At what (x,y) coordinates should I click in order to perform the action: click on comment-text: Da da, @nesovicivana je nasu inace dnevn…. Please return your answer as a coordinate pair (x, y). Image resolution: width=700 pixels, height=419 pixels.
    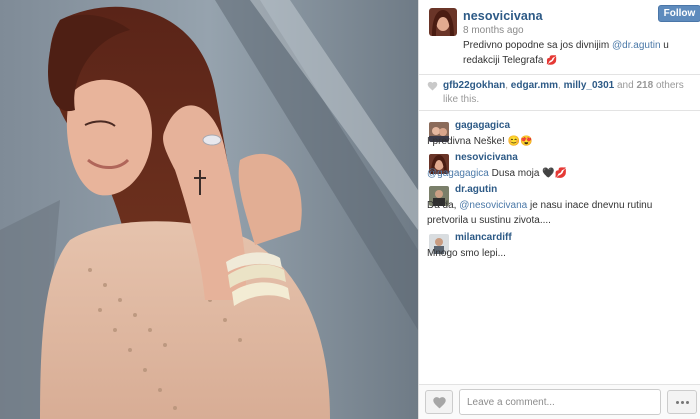
    Looking at the image, I should click on (558, 213).